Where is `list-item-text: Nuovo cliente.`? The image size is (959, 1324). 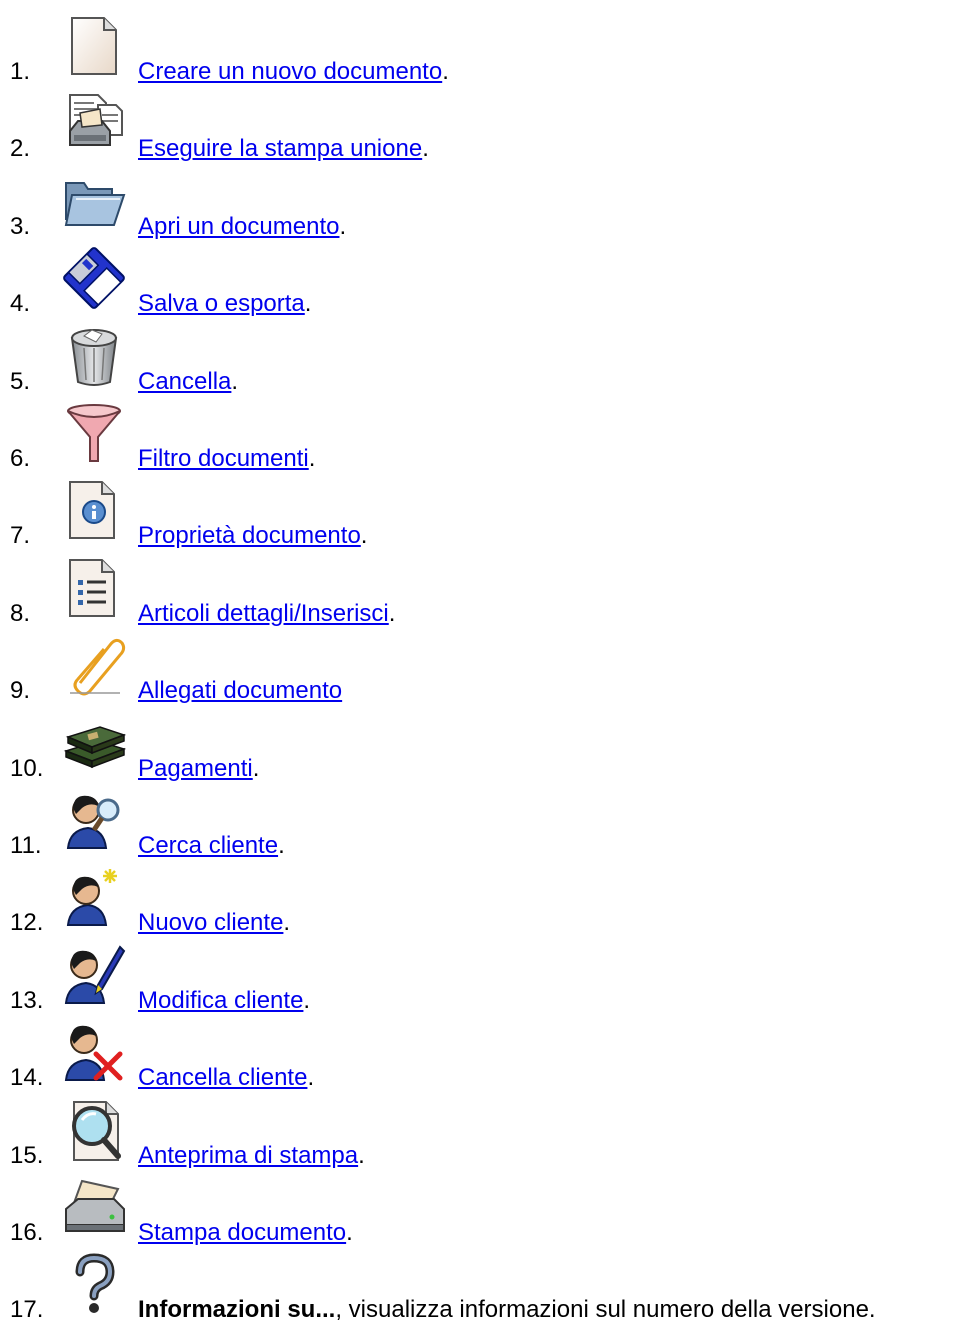
list-item-text: Nuovo cliente. is located at coordinates (214, 923).